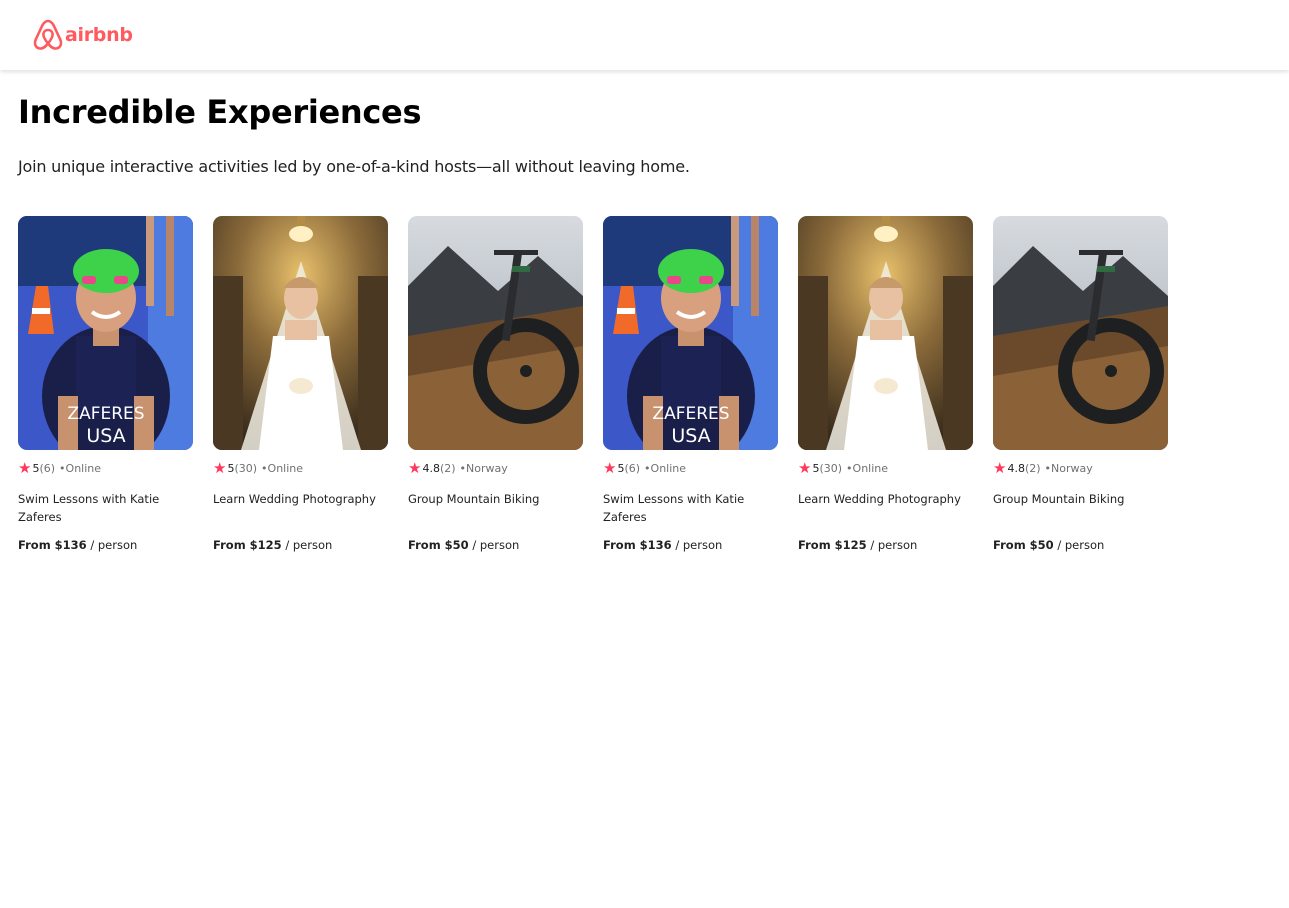 Image resolution: width=1289 pixels, height=908 pixels. What do you see at coordinates (48, 34) in the screenshot?
I see `airbnb-logo-icon` at bounding box center [48, 34].